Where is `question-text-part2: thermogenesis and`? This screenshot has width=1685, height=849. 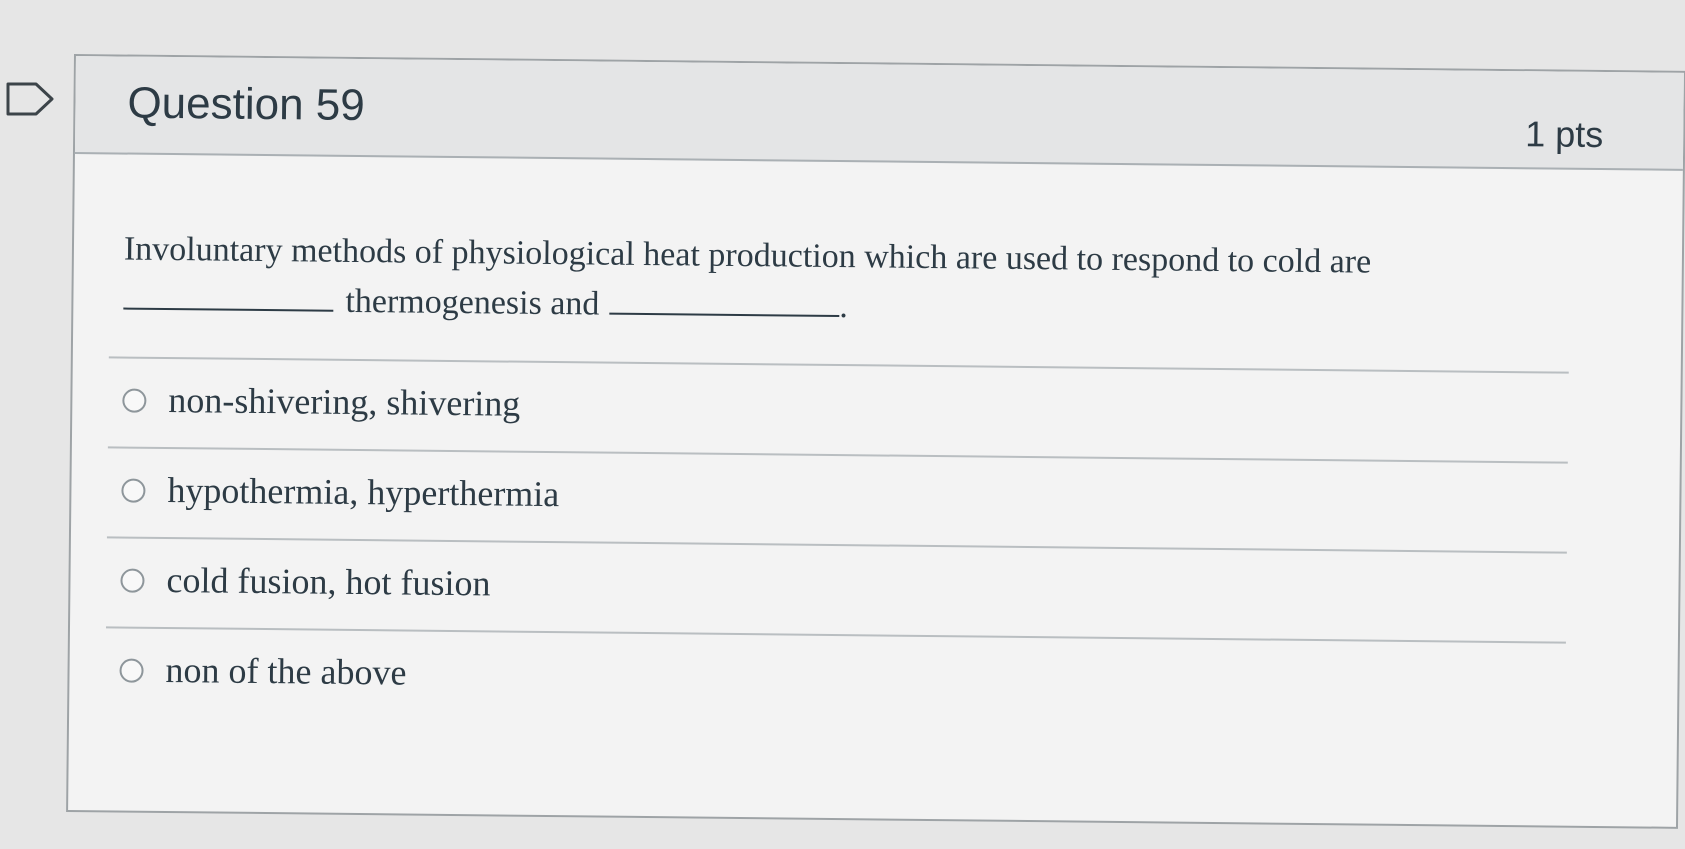
question-text-part2: thermogenesis and is located at coordinates (472, 302).